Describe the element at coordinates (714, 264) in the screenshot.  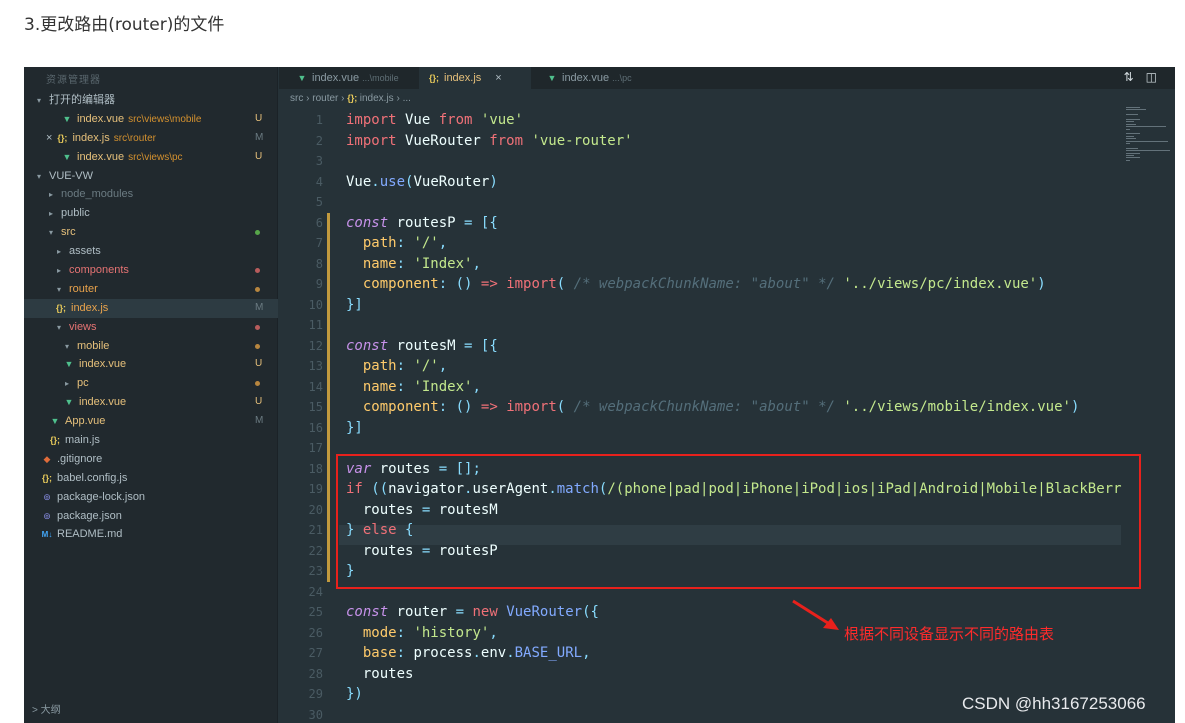
I see `code-line: 8 name: 'Index',` at that location.